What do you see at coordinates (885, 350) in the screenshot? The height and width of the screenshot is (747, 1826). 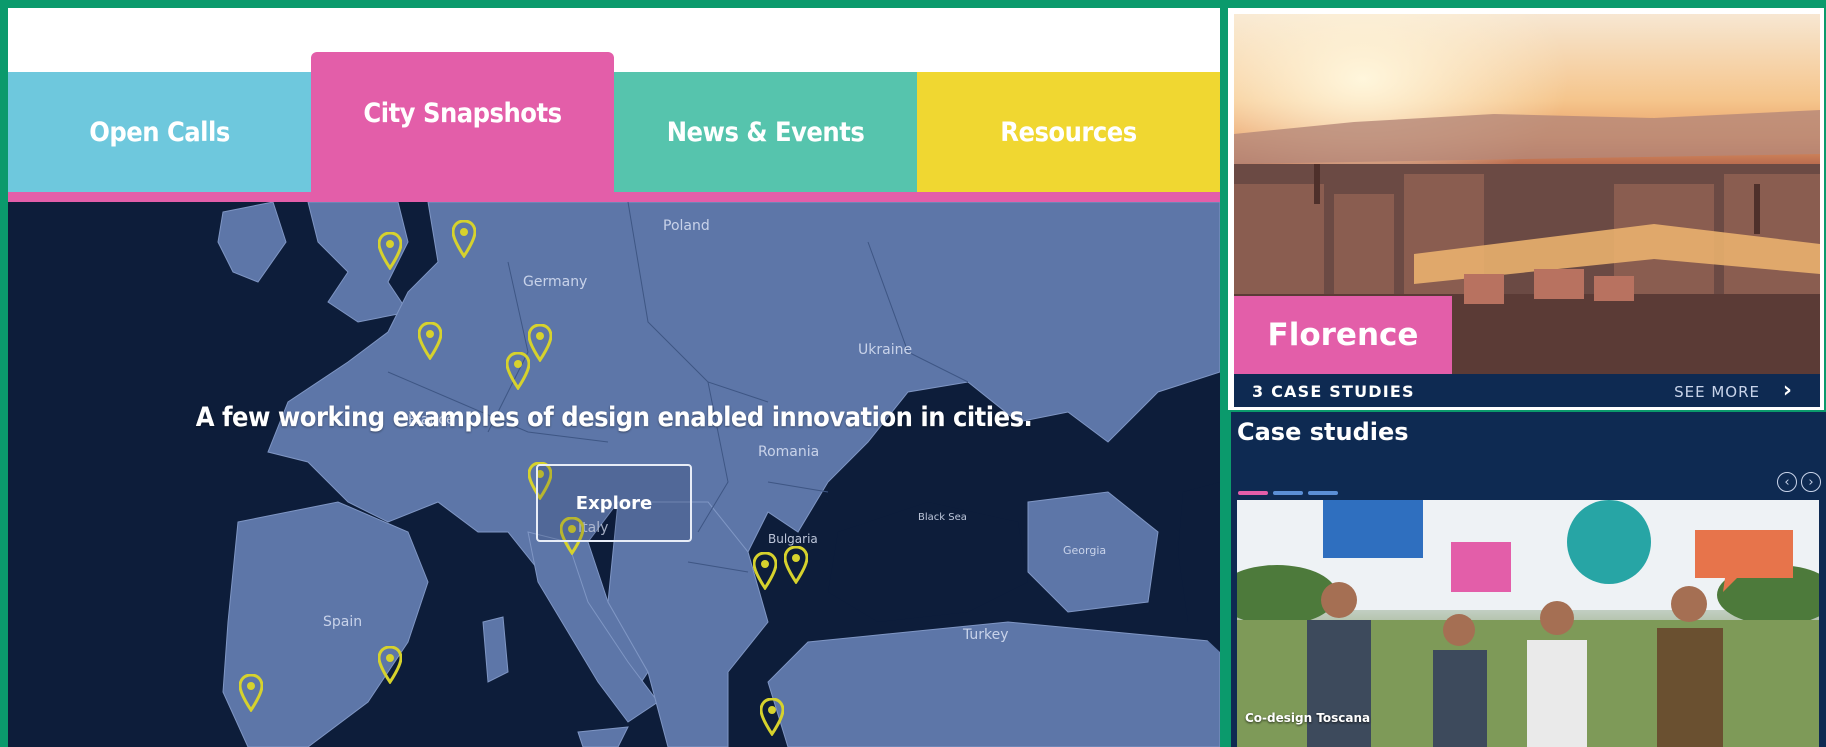 I see `map-label-ukraine: Ukraine` at bounding box center [885, 350].